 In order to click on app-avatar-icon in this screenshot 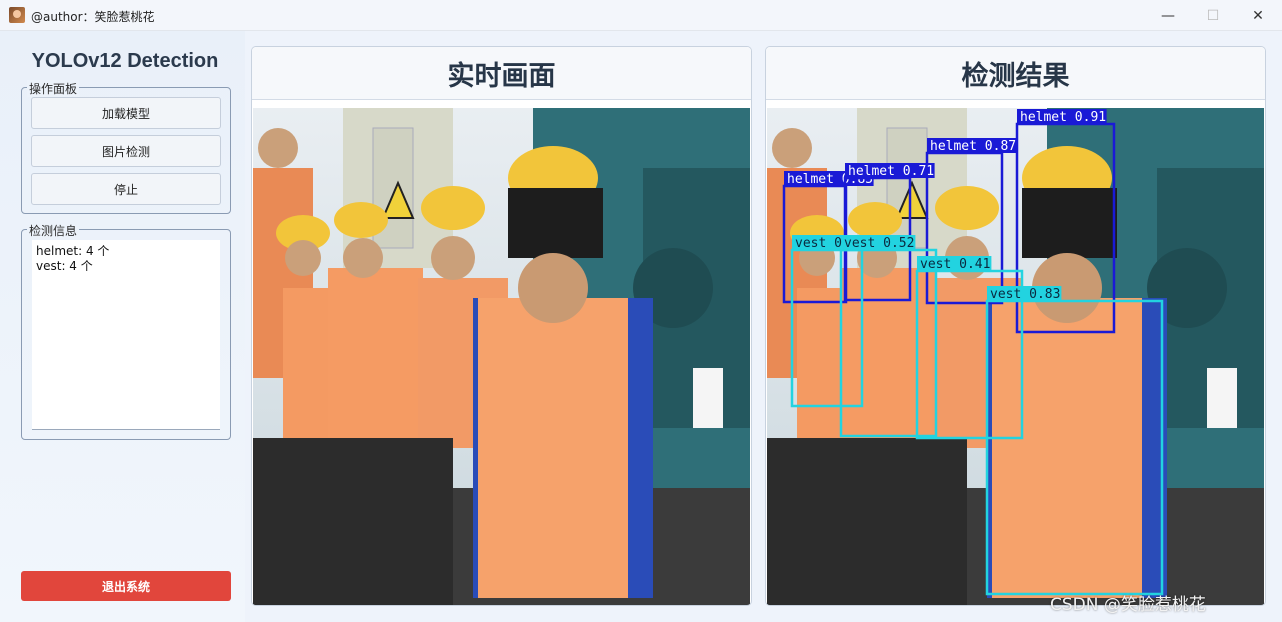, I will do `click(17, 15)`.